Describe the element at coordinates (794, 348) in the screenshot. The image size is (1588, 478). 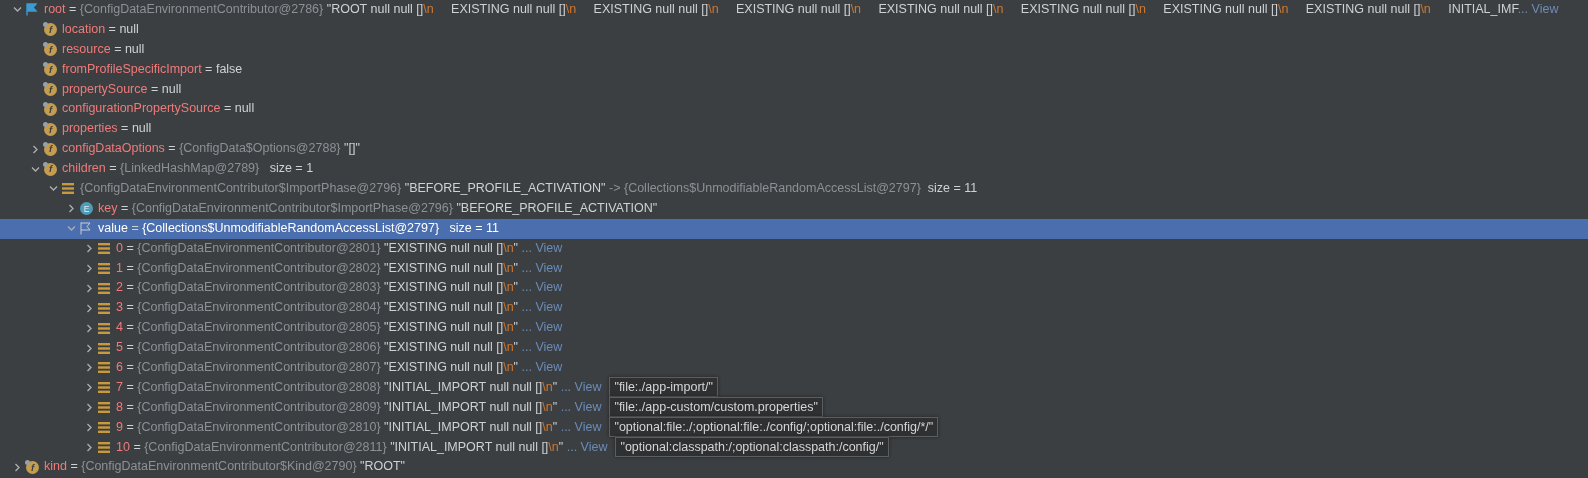
I see `tree-row: 5 = {ConfigDataEnvironmentContributor@2806} "EXISTING null null []\n" ... View` at that location.